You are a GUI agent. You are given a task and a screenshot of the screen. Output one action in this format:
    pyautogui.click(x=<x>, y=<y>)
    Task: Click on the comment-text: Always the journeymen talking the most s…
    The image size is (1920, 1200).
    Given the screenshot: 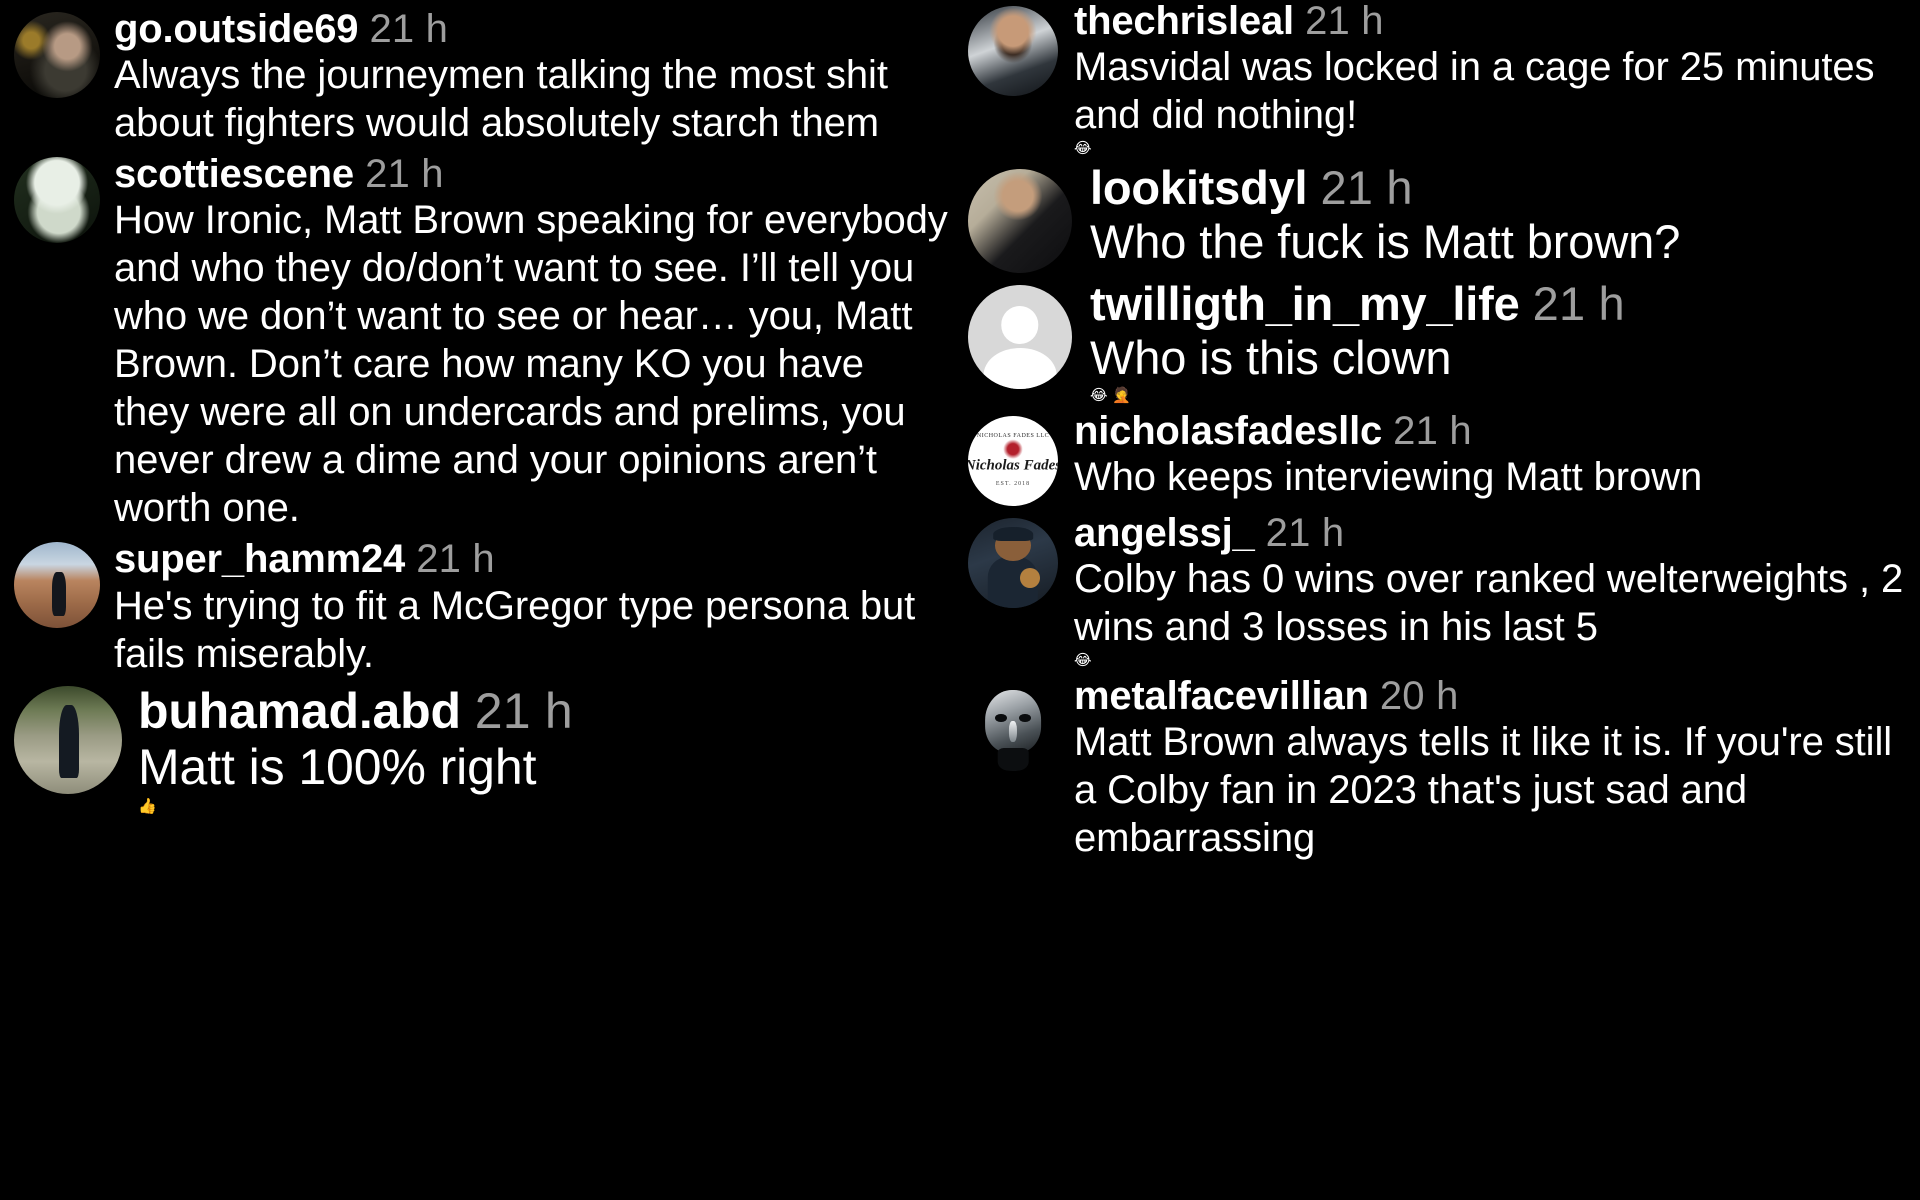 What is the action you would take?
    pyautogui.click(x=501, y=99)
    